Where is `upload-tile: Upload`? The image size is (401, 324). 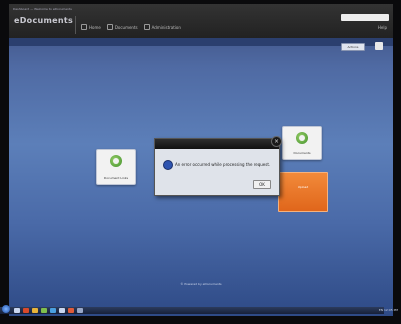
upload-tile: Upload is located at coordinates (303, 192).